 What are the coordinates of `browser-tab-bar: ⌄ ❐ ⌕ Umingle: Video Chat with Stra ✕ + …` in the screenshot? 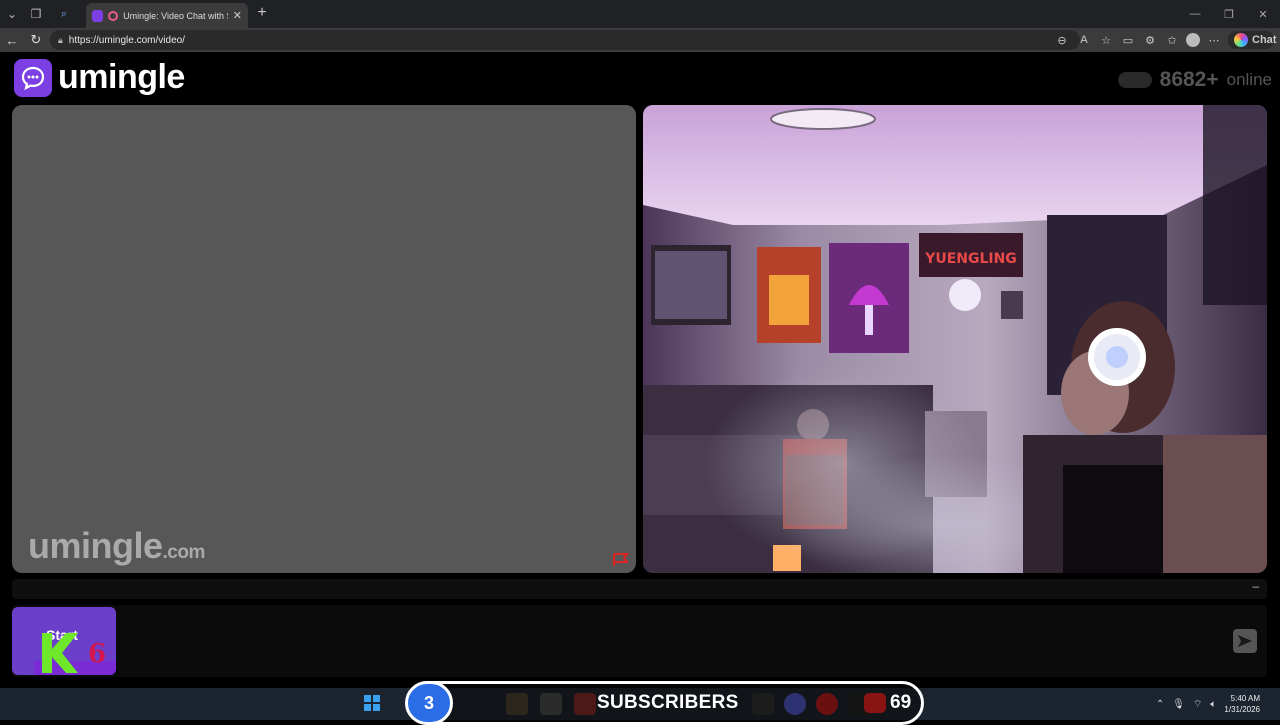 It's located at (640, 14).